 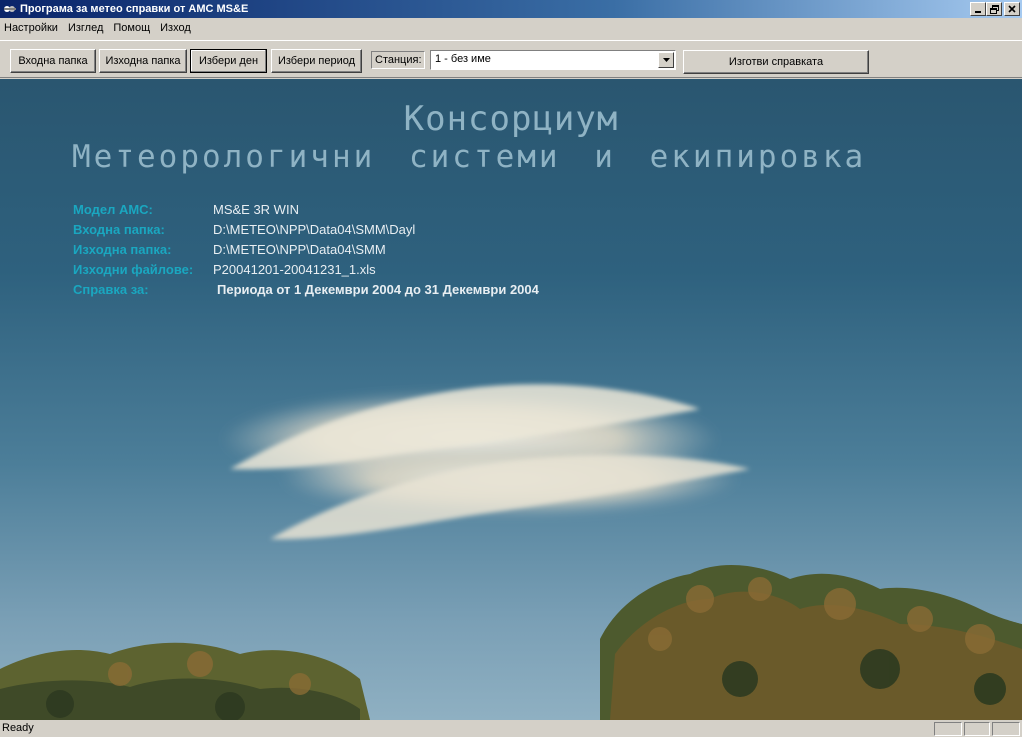 I want to click on menu-view: Изглед, so click(x=85, y=28).